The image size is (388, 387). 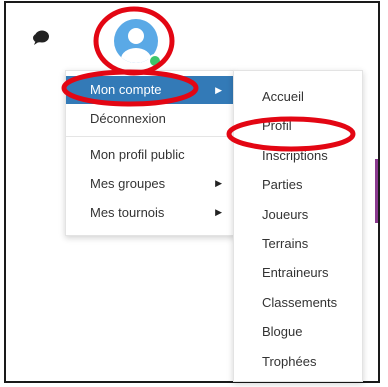 I want to click on menu-item-label: Mon compte, so click(x=126, y=89).